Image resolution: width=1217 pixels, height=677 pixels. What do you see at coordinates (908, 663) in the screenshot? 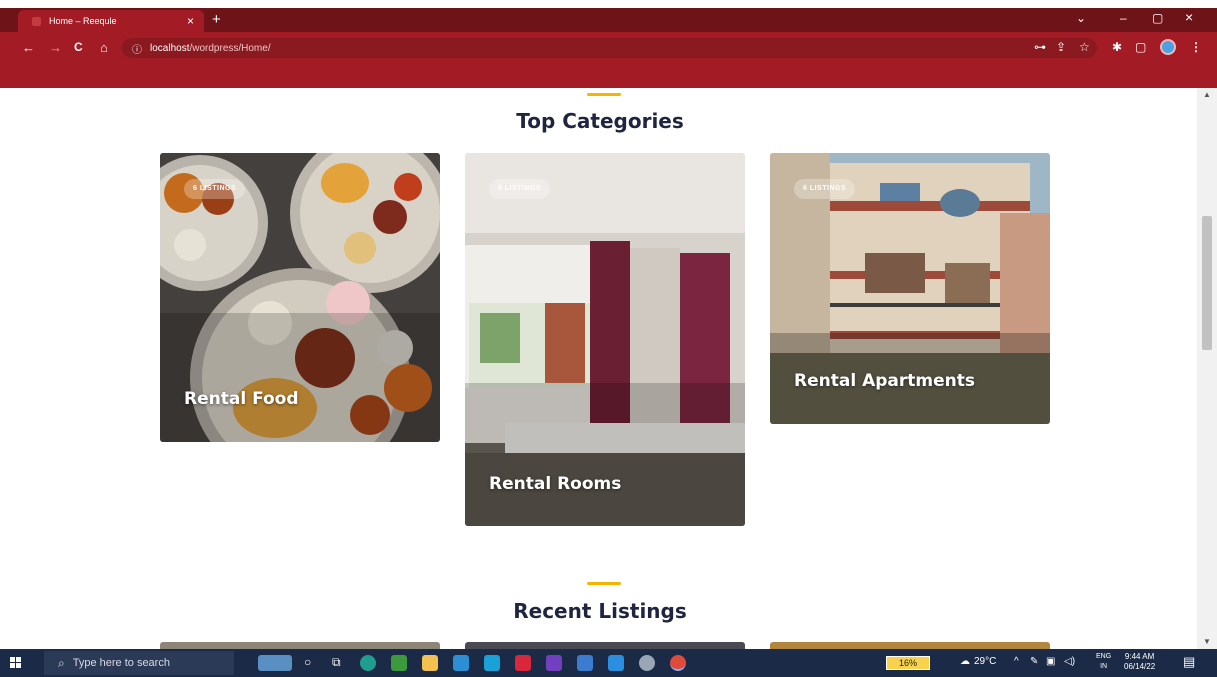
I see `battery-indicator: 16%` at bounding box center [908, 663].